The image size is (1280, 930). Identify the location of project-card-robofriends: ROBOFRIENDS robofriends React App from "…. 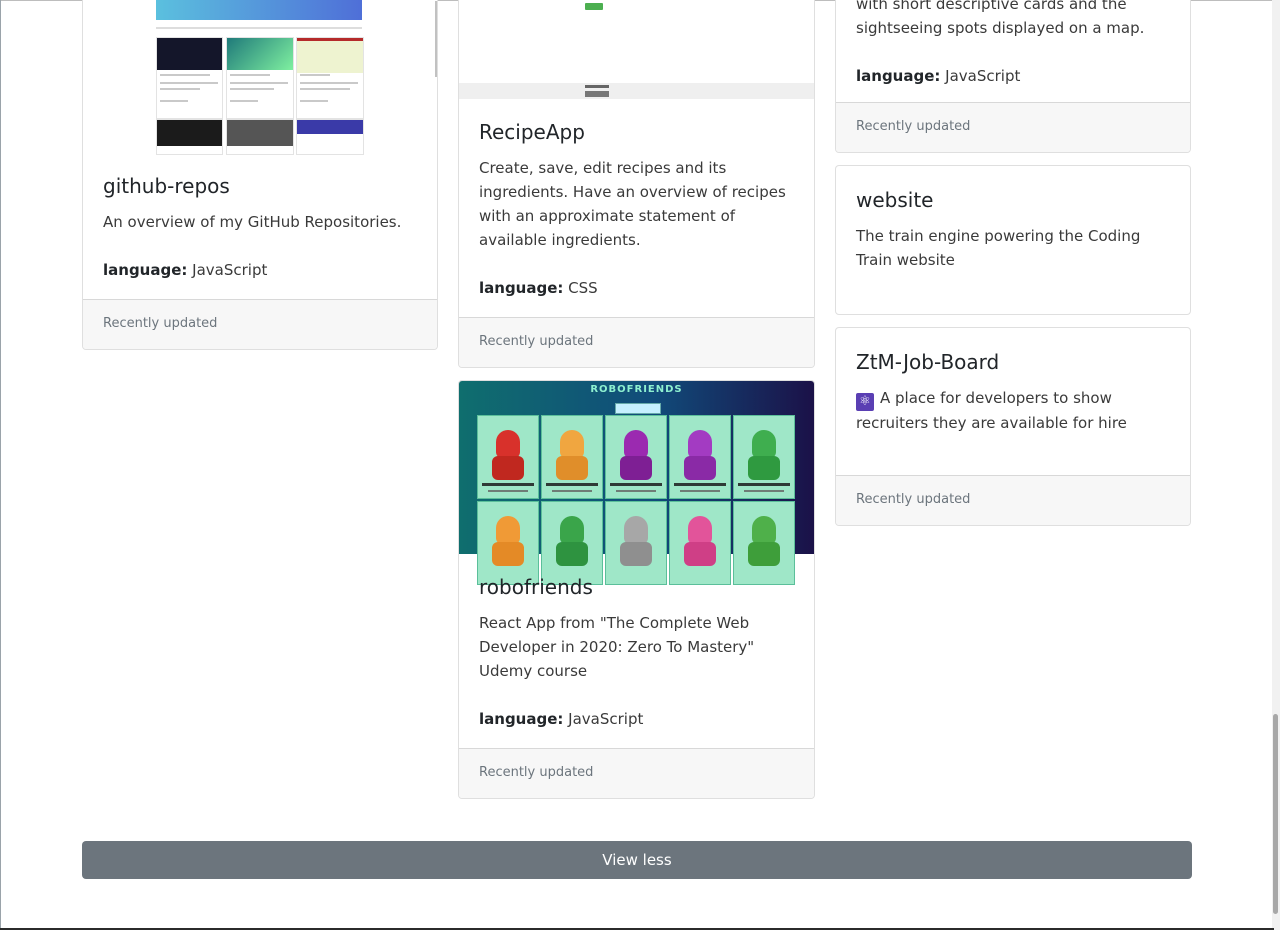
(636, 589).